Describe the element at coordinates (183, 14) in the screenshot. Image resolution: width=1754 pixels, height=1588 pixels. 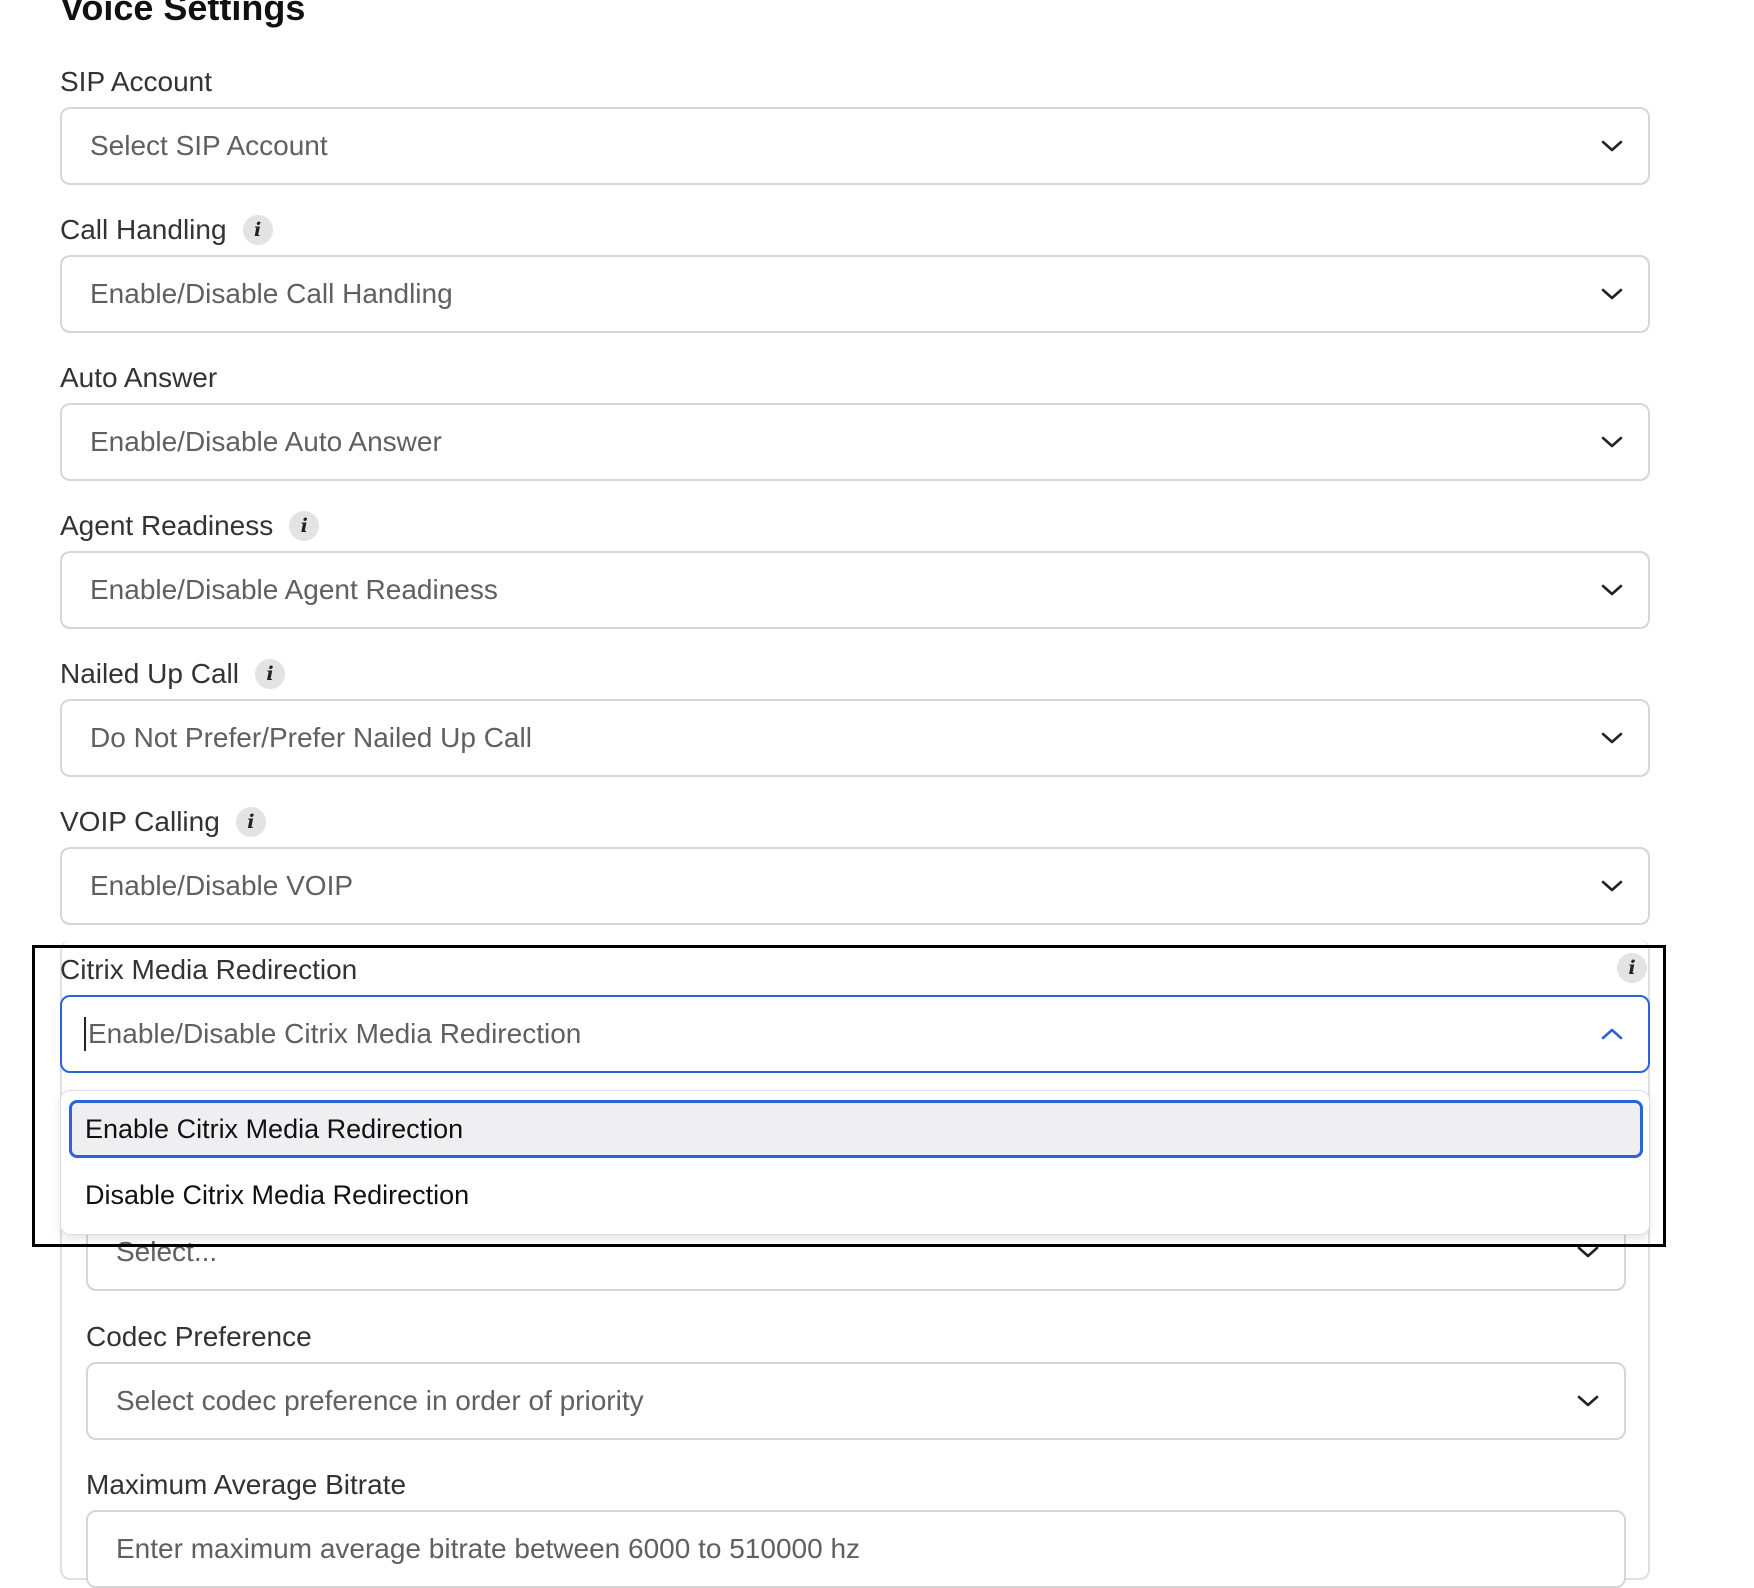
I see `page-title: Voice Settings` at that location.